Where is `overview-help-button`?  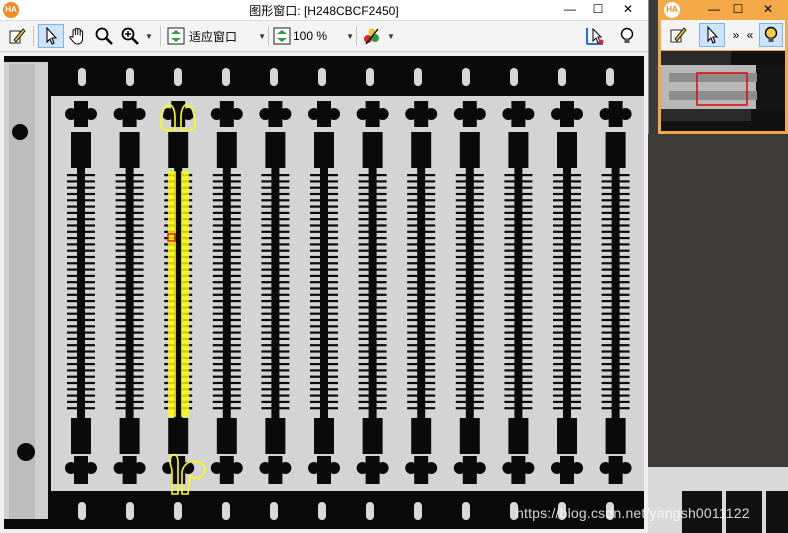
overview-help-button is located at coordinates (771, 35).